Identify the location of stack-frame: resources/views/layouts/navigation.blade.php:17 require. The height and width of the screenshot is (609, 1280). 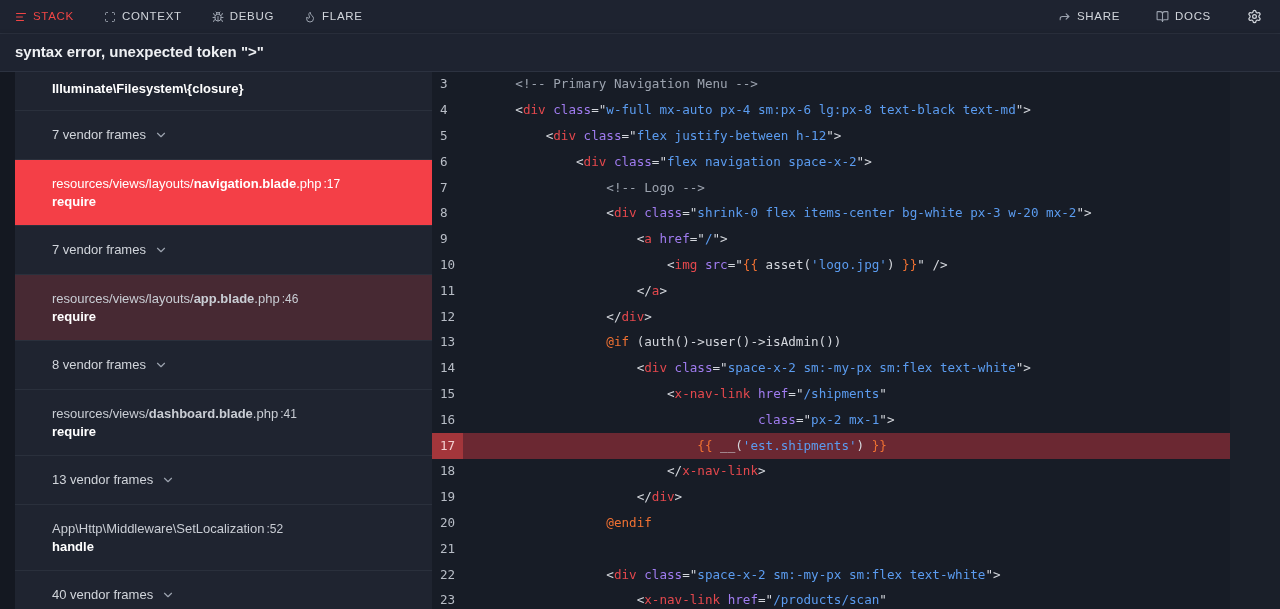
(223, 193).